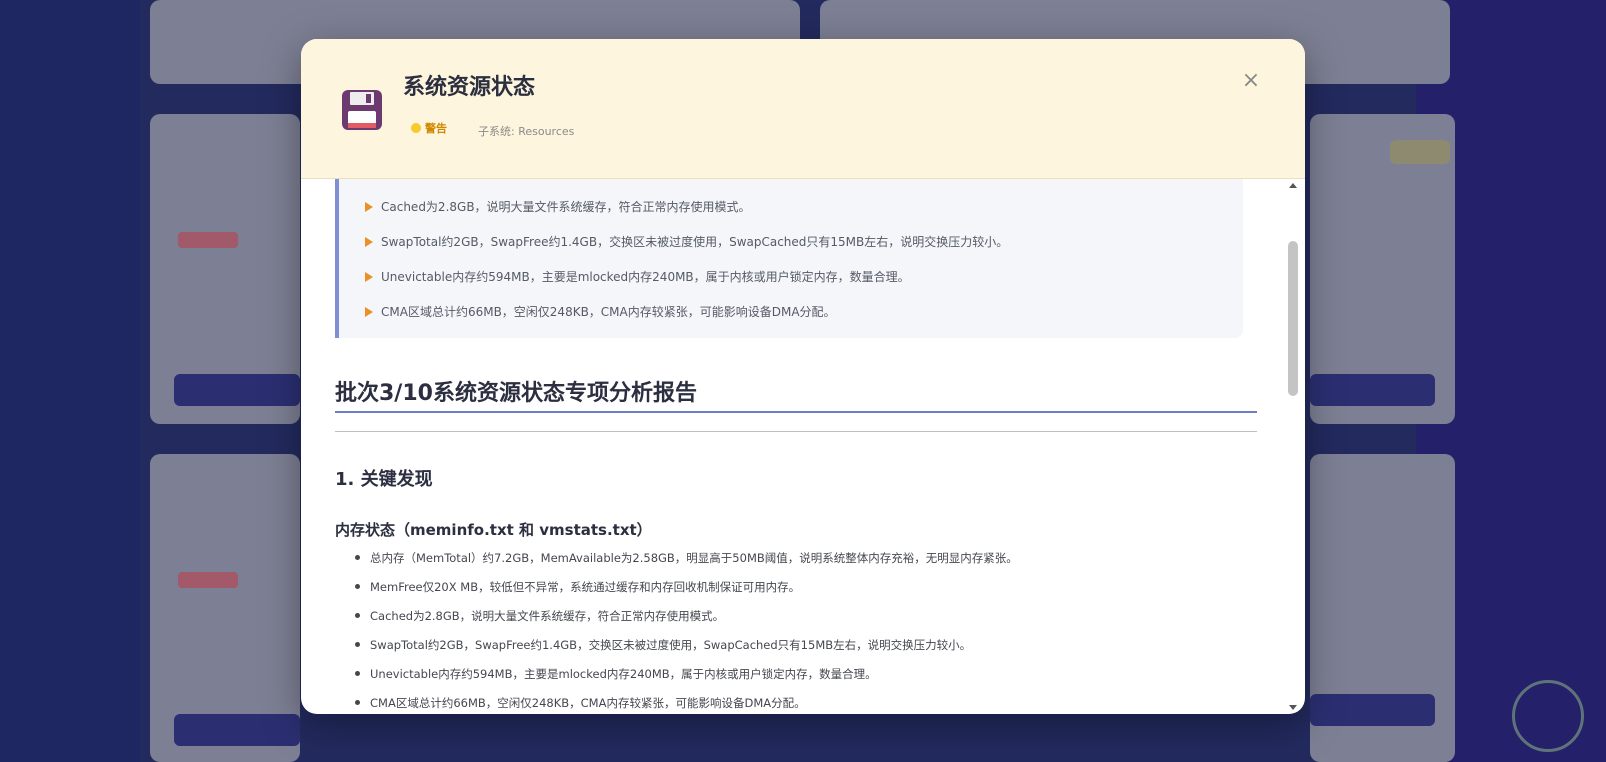  What do you see at coordinates (1251, 81) in the screenshot?
I see `close-icon: ×` at bounding box center [1251, 81].